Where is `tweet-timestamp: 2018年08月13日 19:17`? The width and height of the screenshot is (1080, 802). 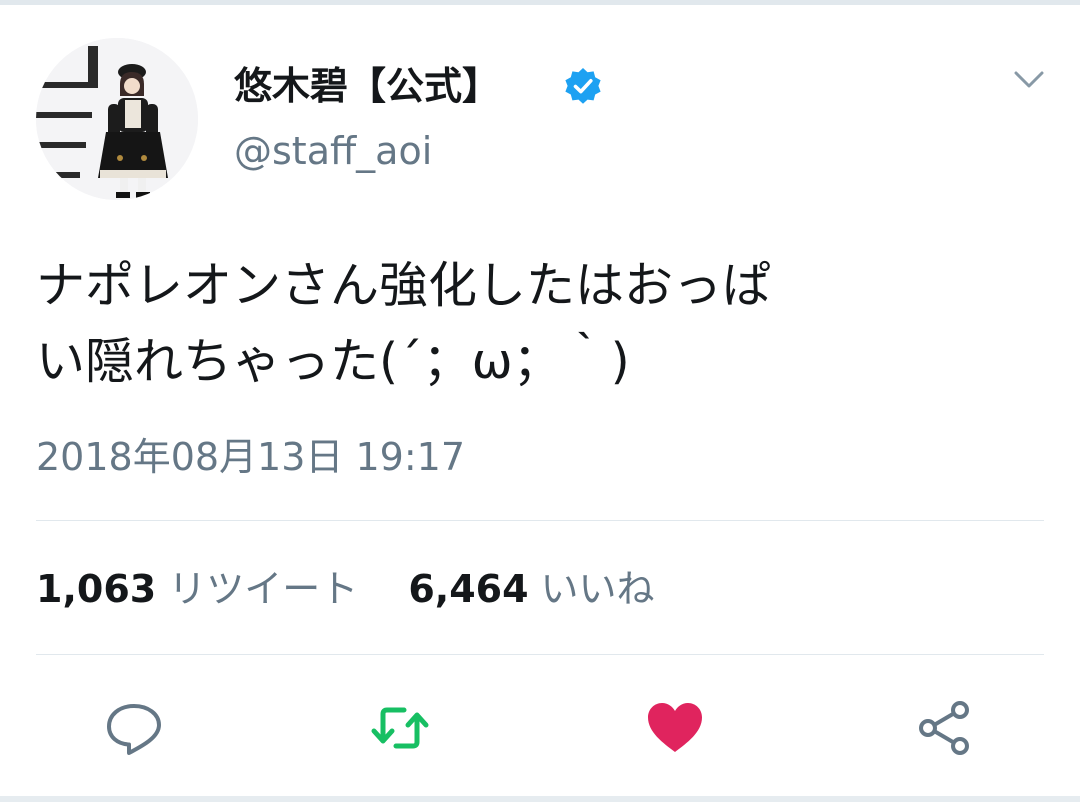 tweet-timestamp: 2018年08月13日 19:17 is located at coordinates (251, 457).